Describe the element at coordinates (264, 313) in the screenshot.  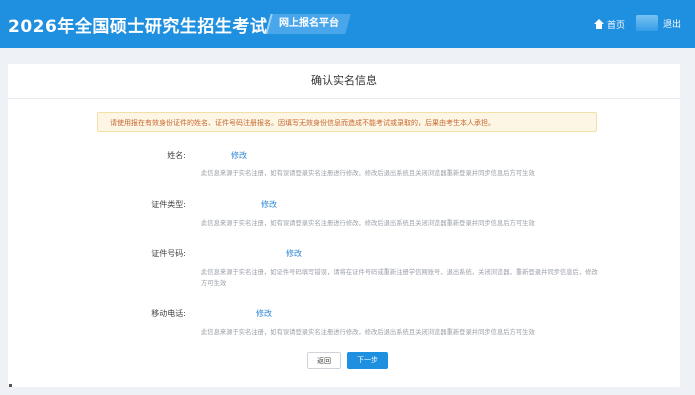
I see `edit-mobile-link: 修改` at that location.